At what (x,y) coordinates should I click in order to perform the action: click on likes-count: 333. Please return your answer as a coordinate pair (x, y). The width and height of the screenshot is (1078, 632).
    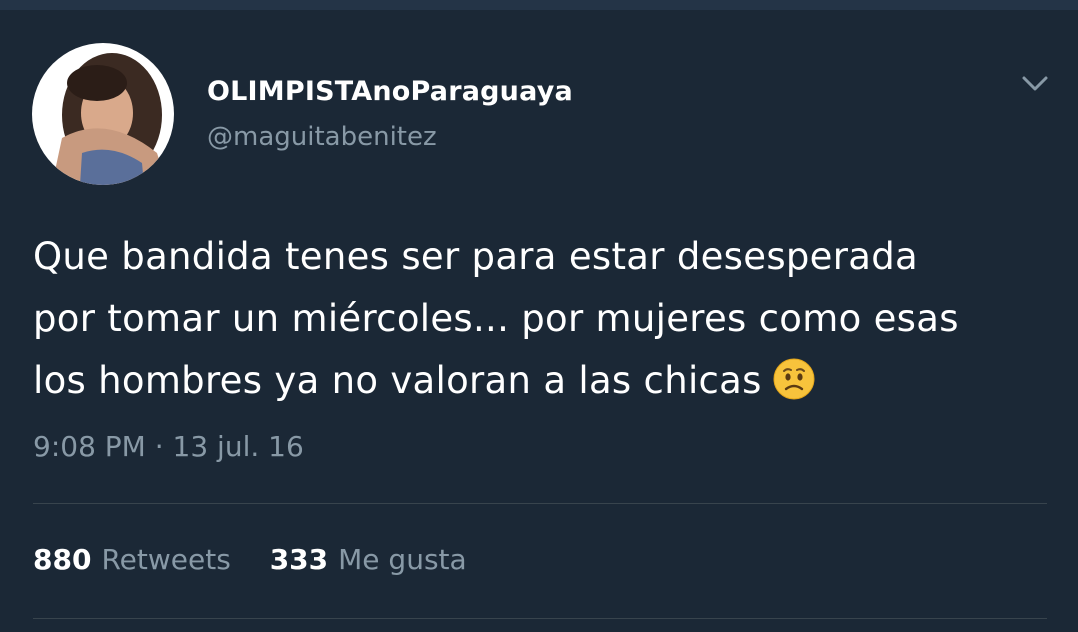
    Looking at the image, I should click on (299, 559).